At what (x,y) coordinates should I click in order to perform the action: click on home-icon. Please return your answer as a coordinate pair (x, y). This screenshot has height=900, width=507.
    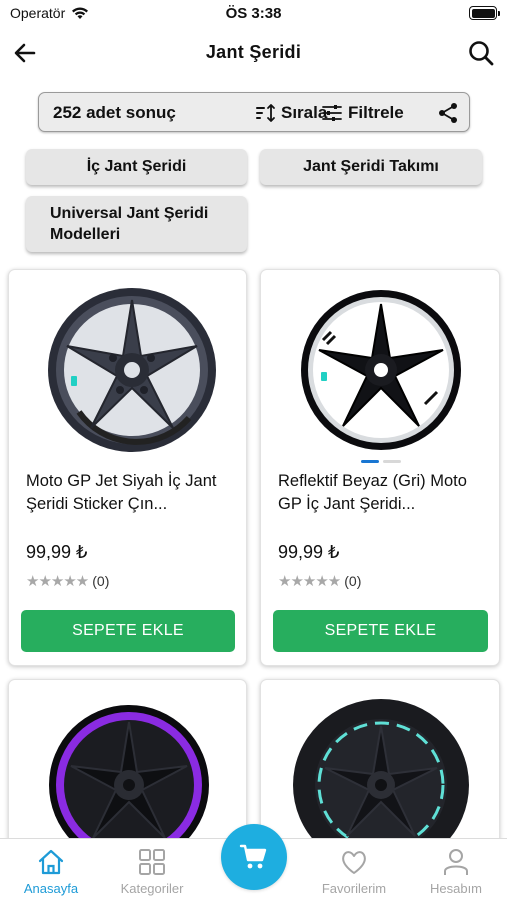
    Looking at the image, I should click on (51, 862).